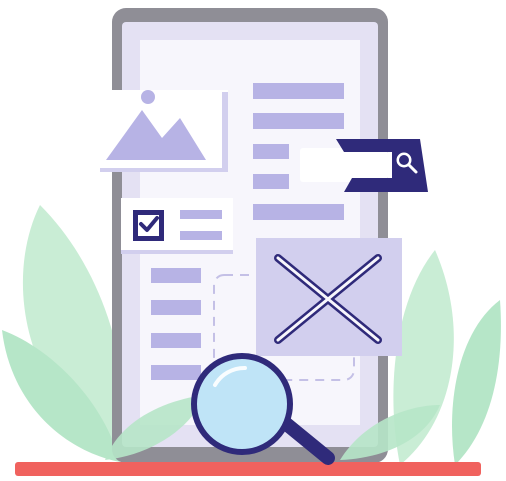 The width and height of the screenshot is (506, 481). What do you see at coordinates (476, 382) in the screenshot?
I see `leaf-icon` at bounding box center [476, 382].